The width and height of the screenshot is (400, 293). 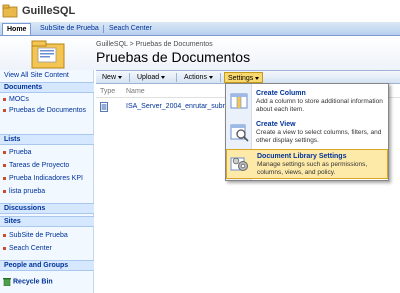 I want to click on view-all-site-content-link: View All Site Content, so click(x=36, y=75).